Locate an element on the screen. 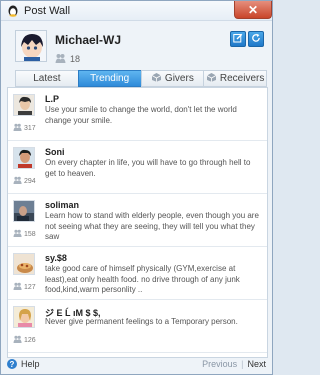 Image resolution: width=320 pixels, height=375 pixels. tab-givers-label: Givers is located at coordinates (179, 78).